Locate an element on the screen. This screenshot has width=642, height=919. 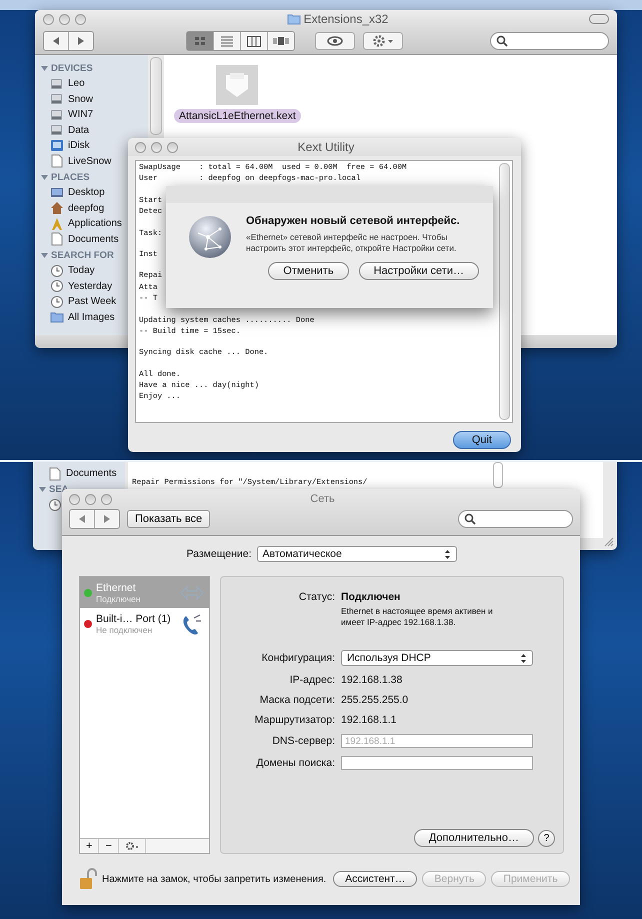
sidebar-item: Leo is located at coordinates (67, 84).